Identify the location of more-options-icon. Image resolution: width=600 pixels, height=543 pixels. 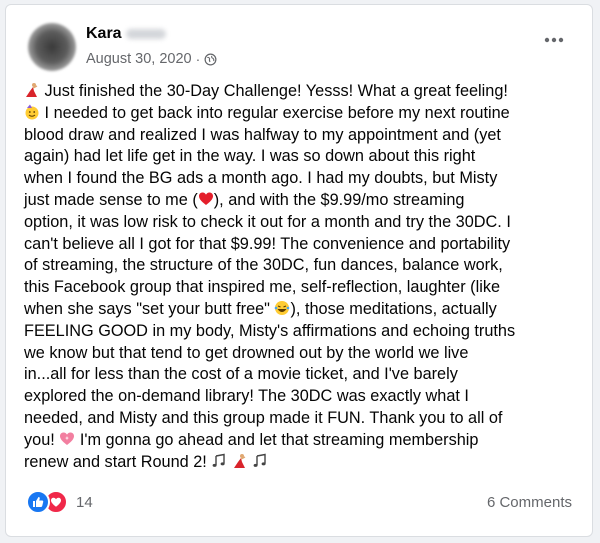
(554, 40).